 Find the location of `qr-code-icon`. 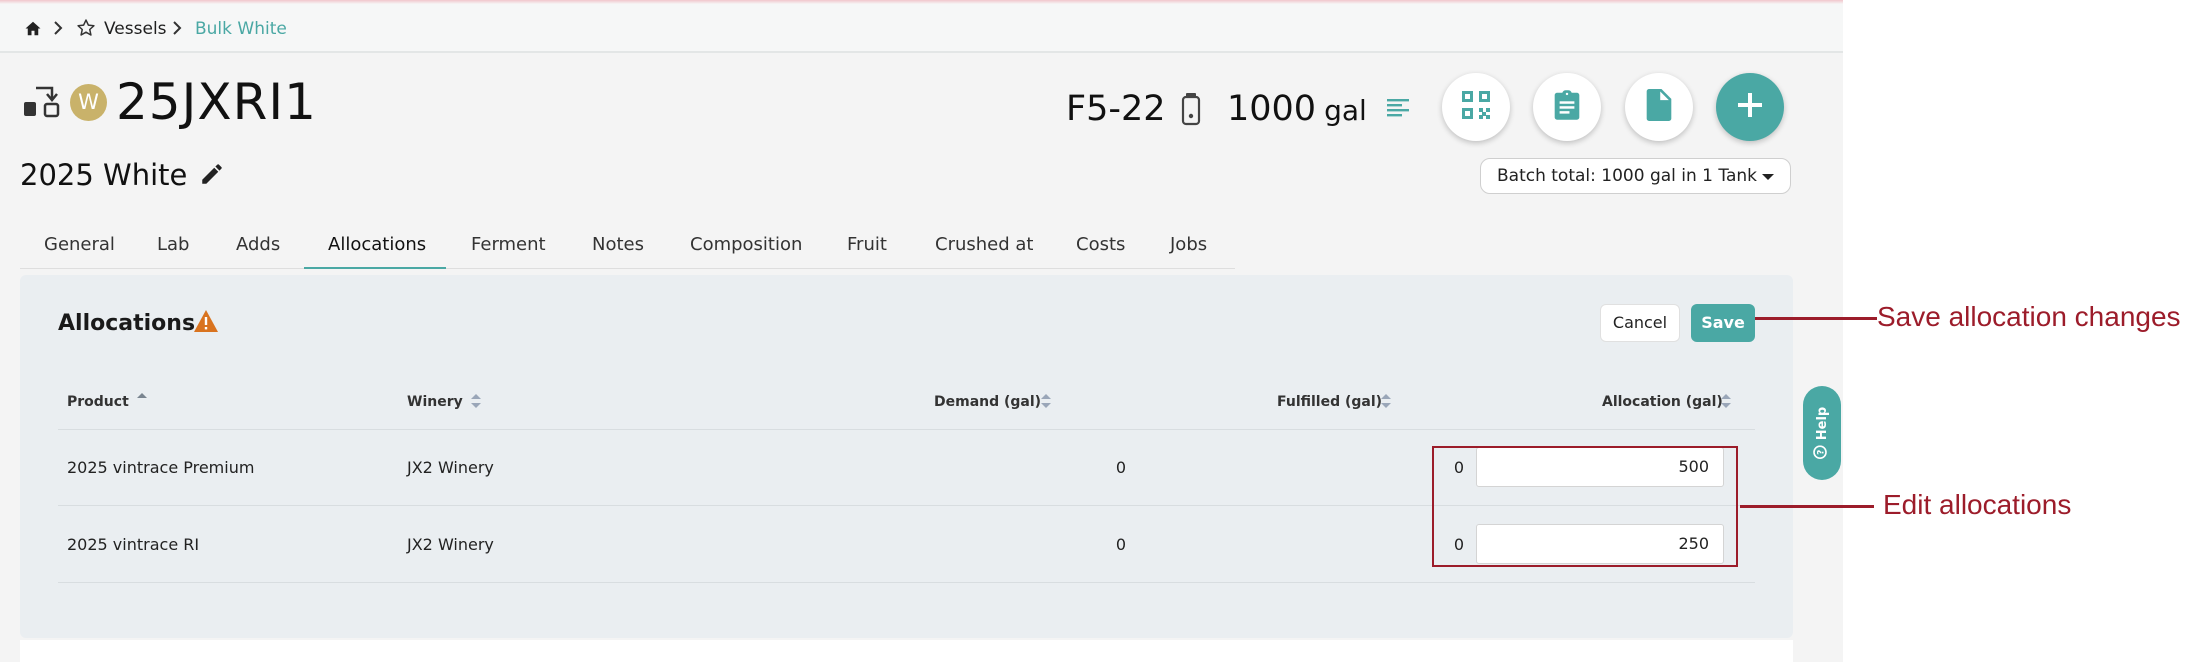

qr-code-icon is located at coordinates (1476, 107).